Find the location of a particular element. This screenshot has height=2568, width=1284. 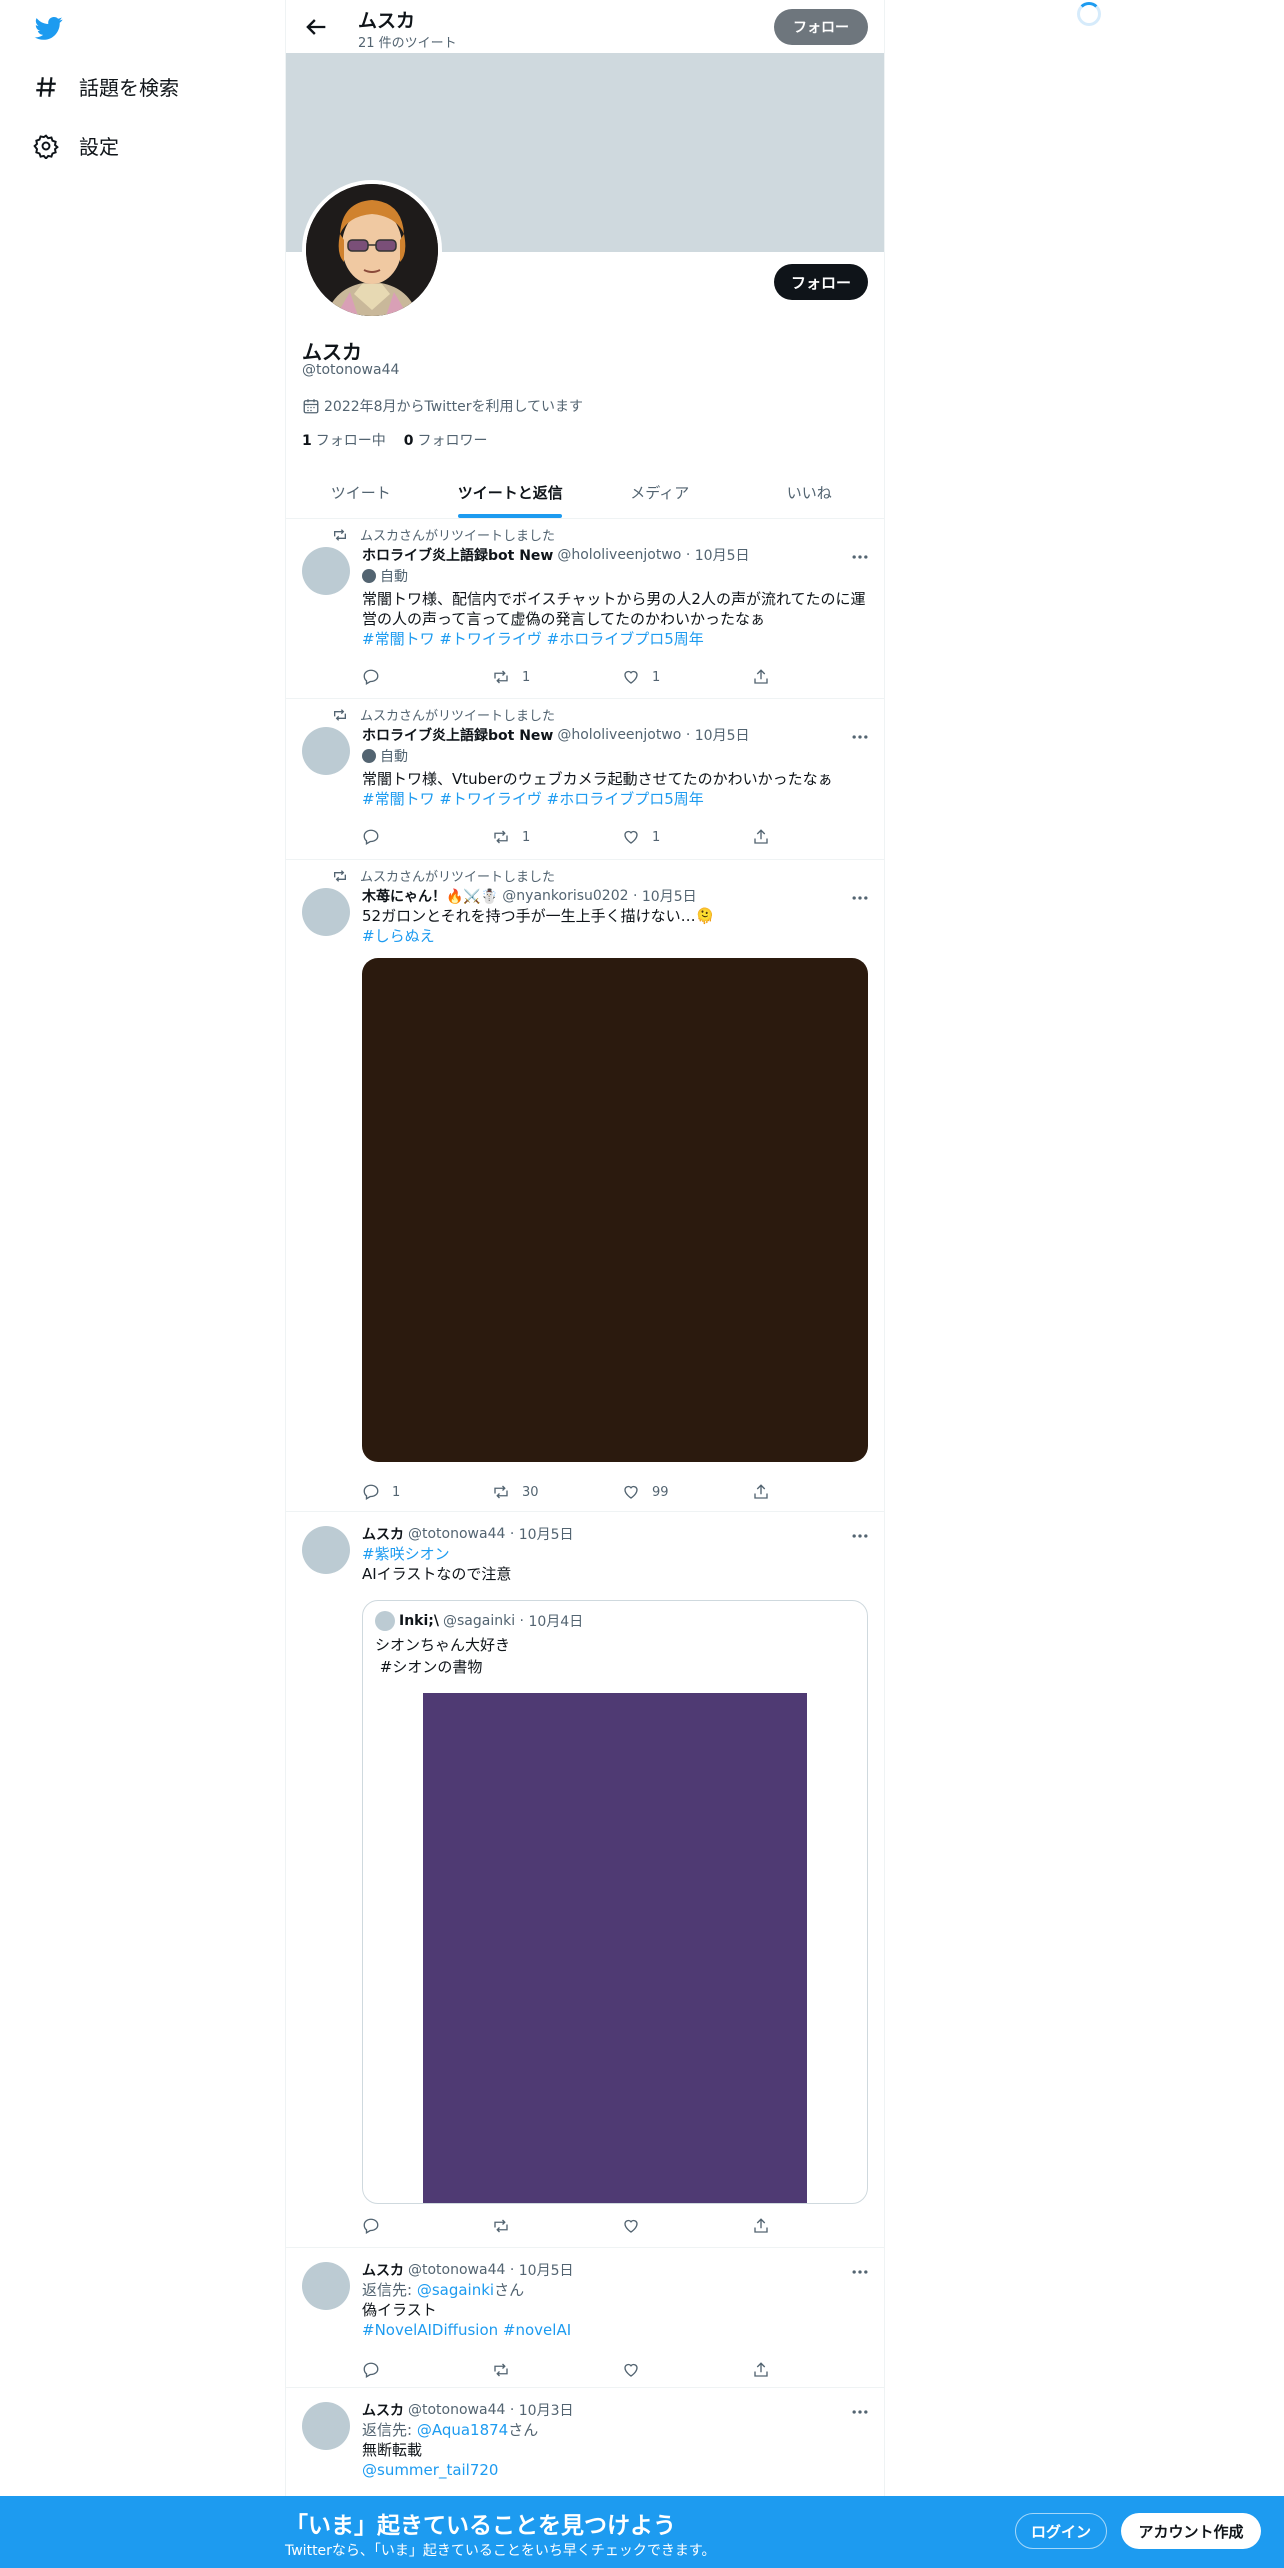

twitter-logo-icon is located at coordinates (49, 28).